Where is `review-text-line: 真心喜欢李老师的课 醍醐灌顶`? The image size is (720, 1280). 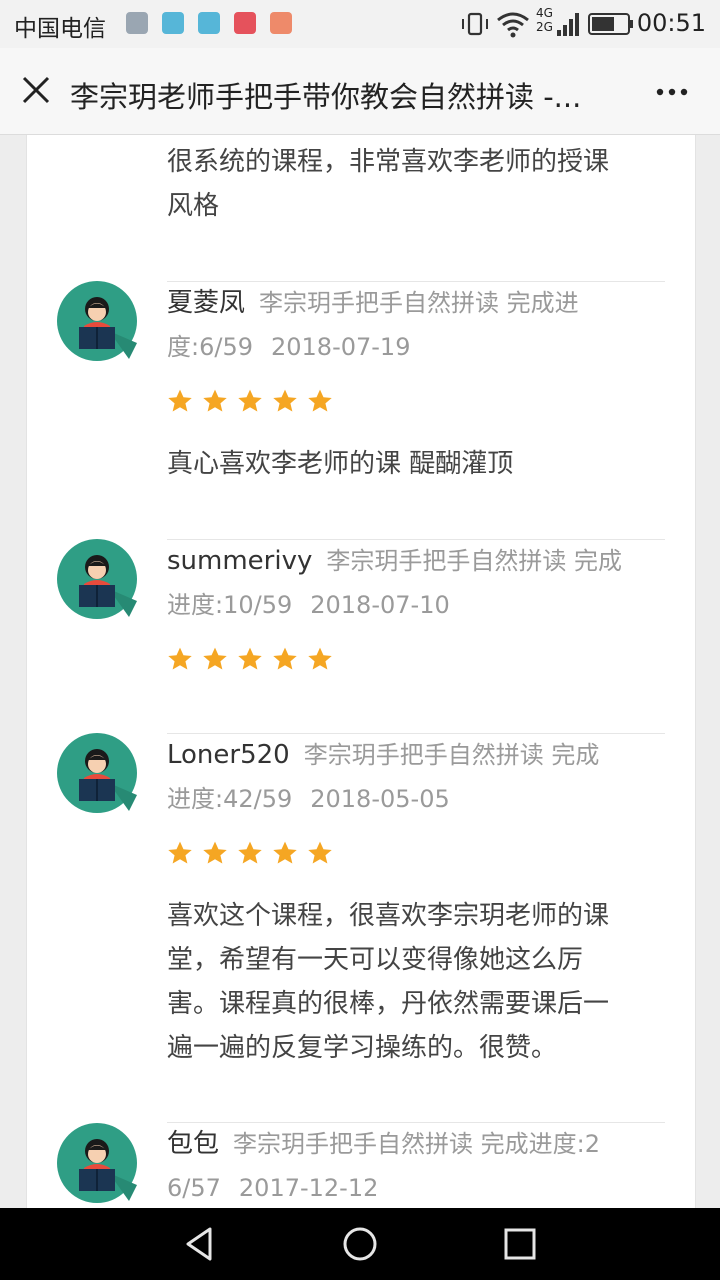 review-text-line: 真心喜欢李老师的课 醍醐灌顶 is located at coordinates (340, 464).